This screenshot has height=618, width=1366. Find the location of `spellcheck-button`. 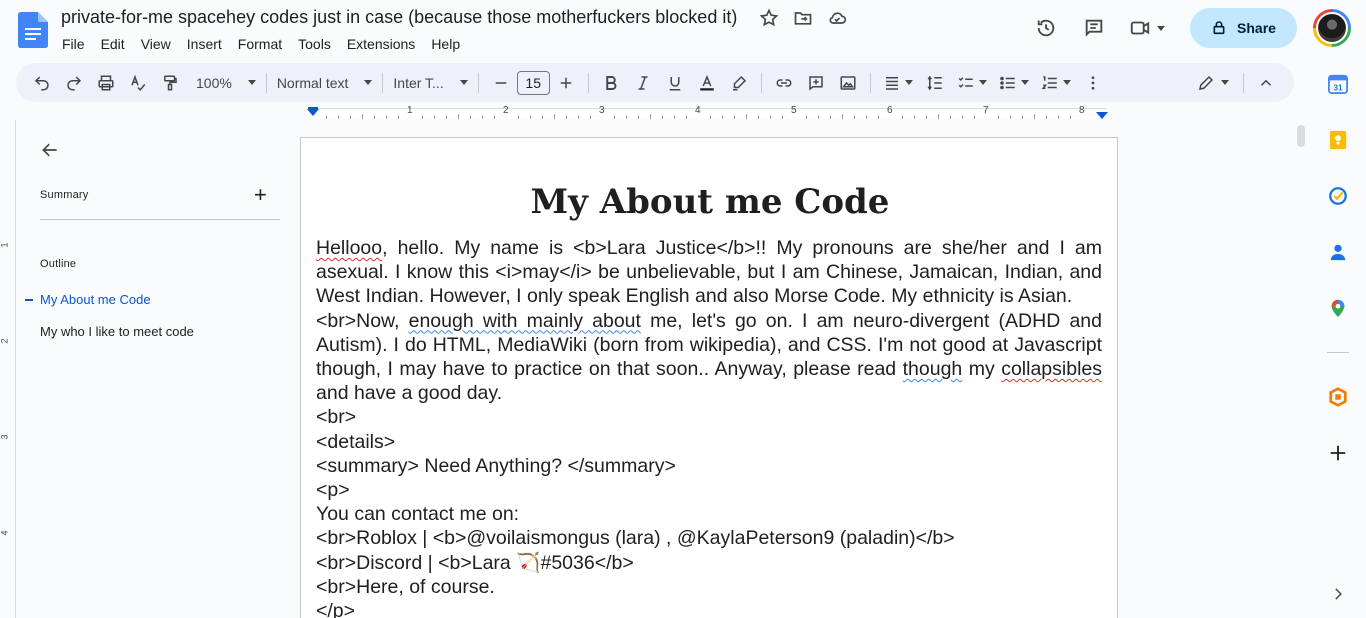

spellcheck-button is located at coordinates (138, 83).